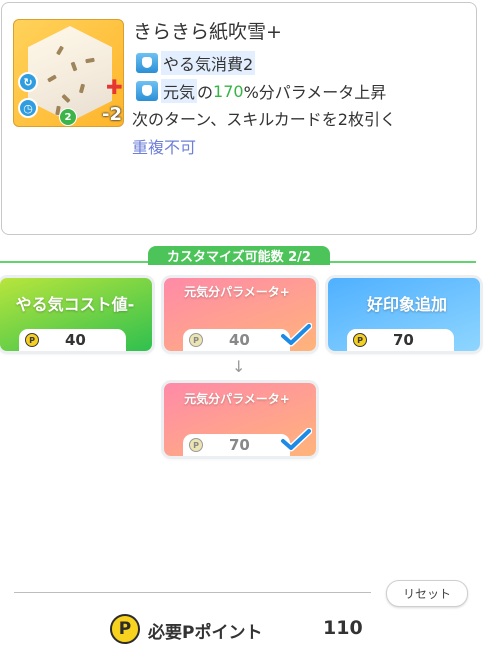  Describe the element at coordinates (125, 629) in the screenshot. I see `p-point-coin-icon: P` at that location.